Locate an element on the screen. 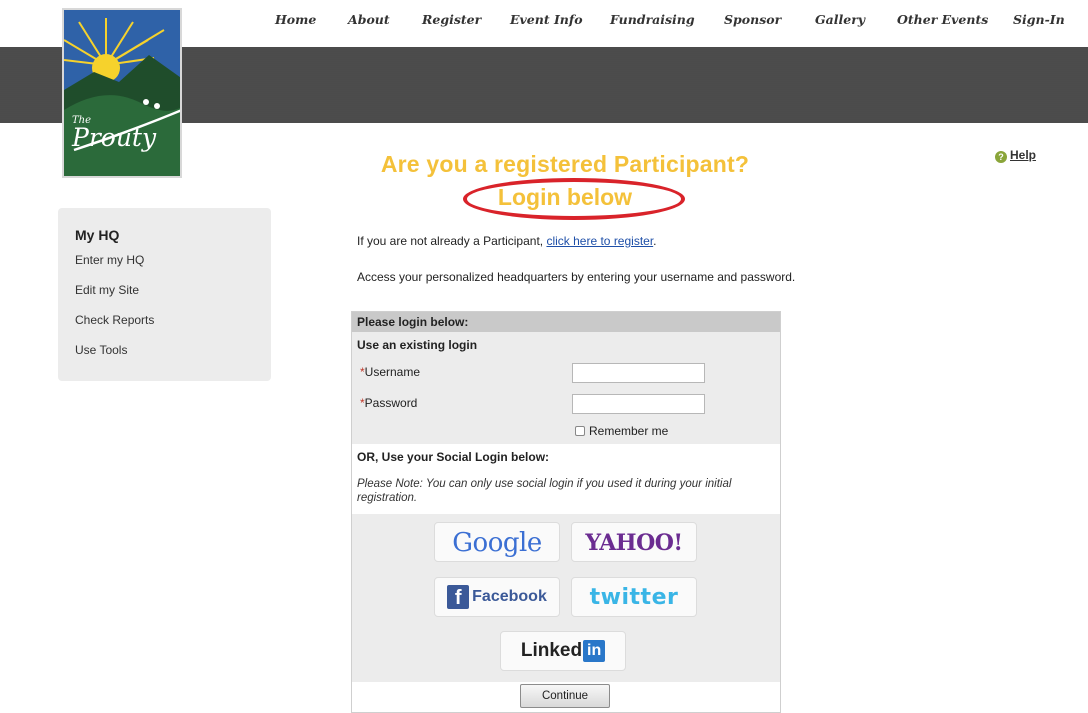 Image resolution: width=1088 pixels, height=713 pixels. remember-me-checkbox is located at coordinates (580, 431).